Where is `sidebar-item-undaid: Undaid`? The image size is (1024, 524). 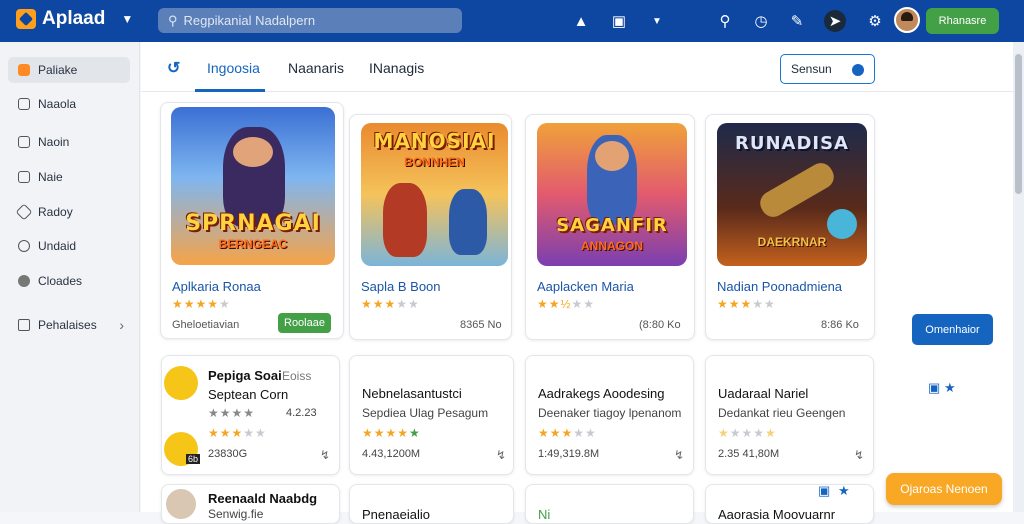
sidebar-item-undaid: Undaid is located at coordinates (69, 246).